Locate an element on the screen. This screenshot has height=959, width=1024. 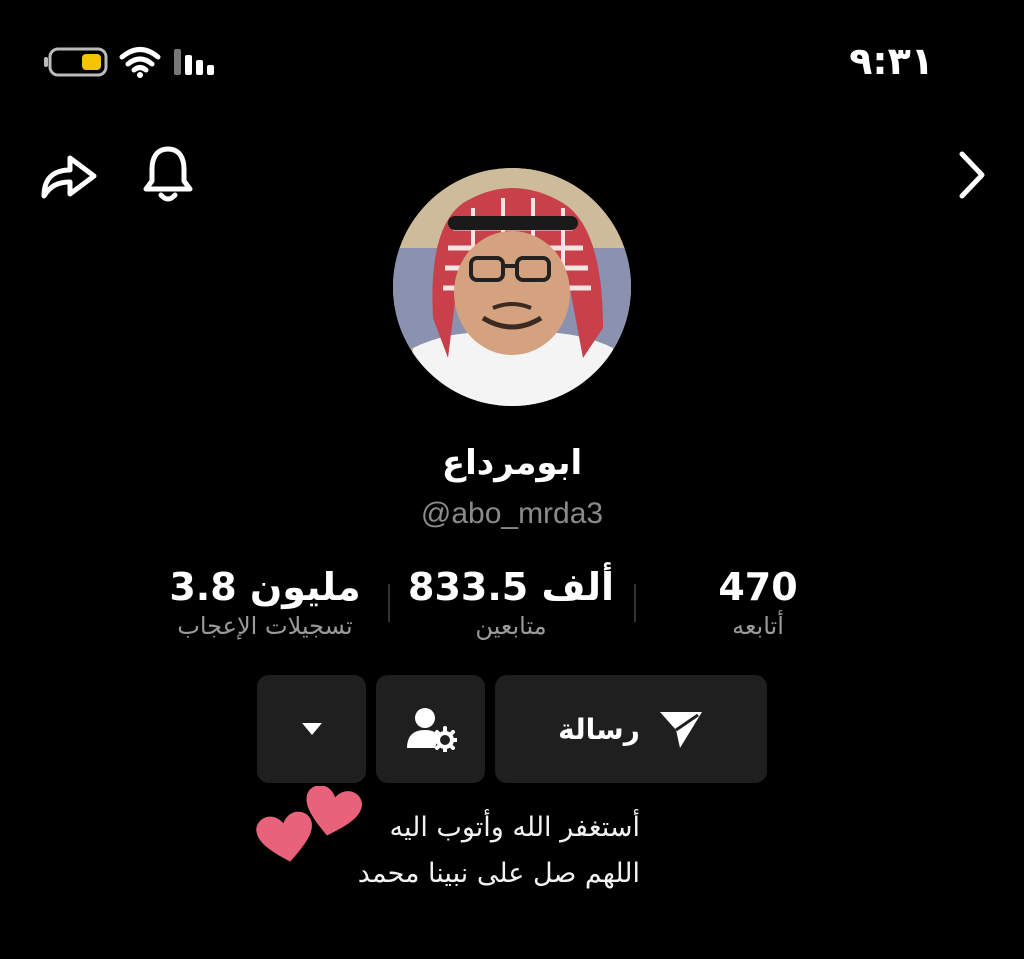
stat-following: 470 أتابعه is located at coordinates (758, 603).